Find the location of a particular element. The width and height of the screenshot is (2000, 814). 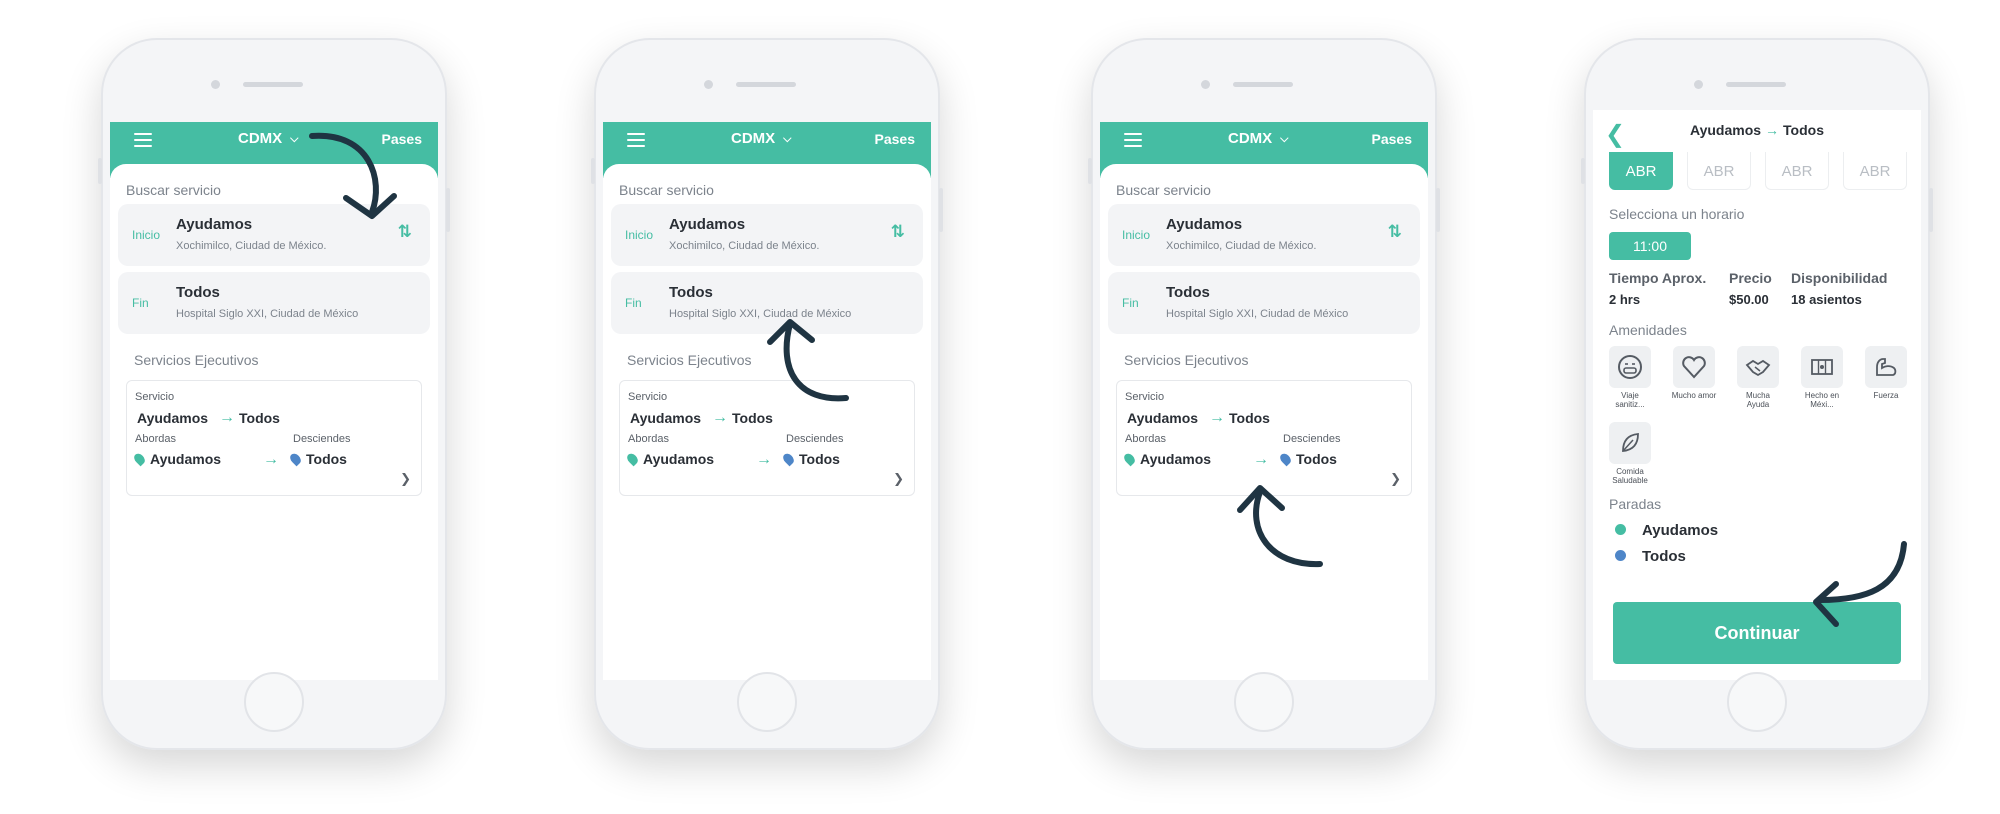

amenity-item: Mucho amor is located at coordinates (1694, 373).